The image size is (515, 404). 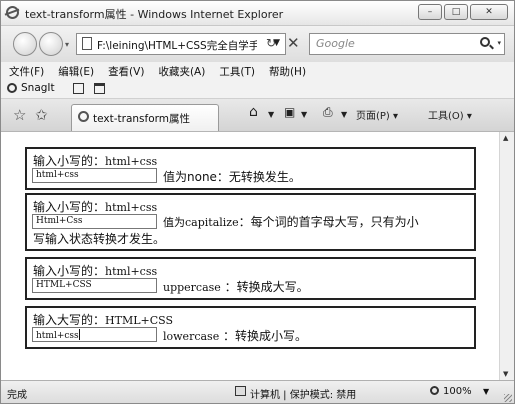 I want to click on computer-zone-icon, so click(x=240, y=391).